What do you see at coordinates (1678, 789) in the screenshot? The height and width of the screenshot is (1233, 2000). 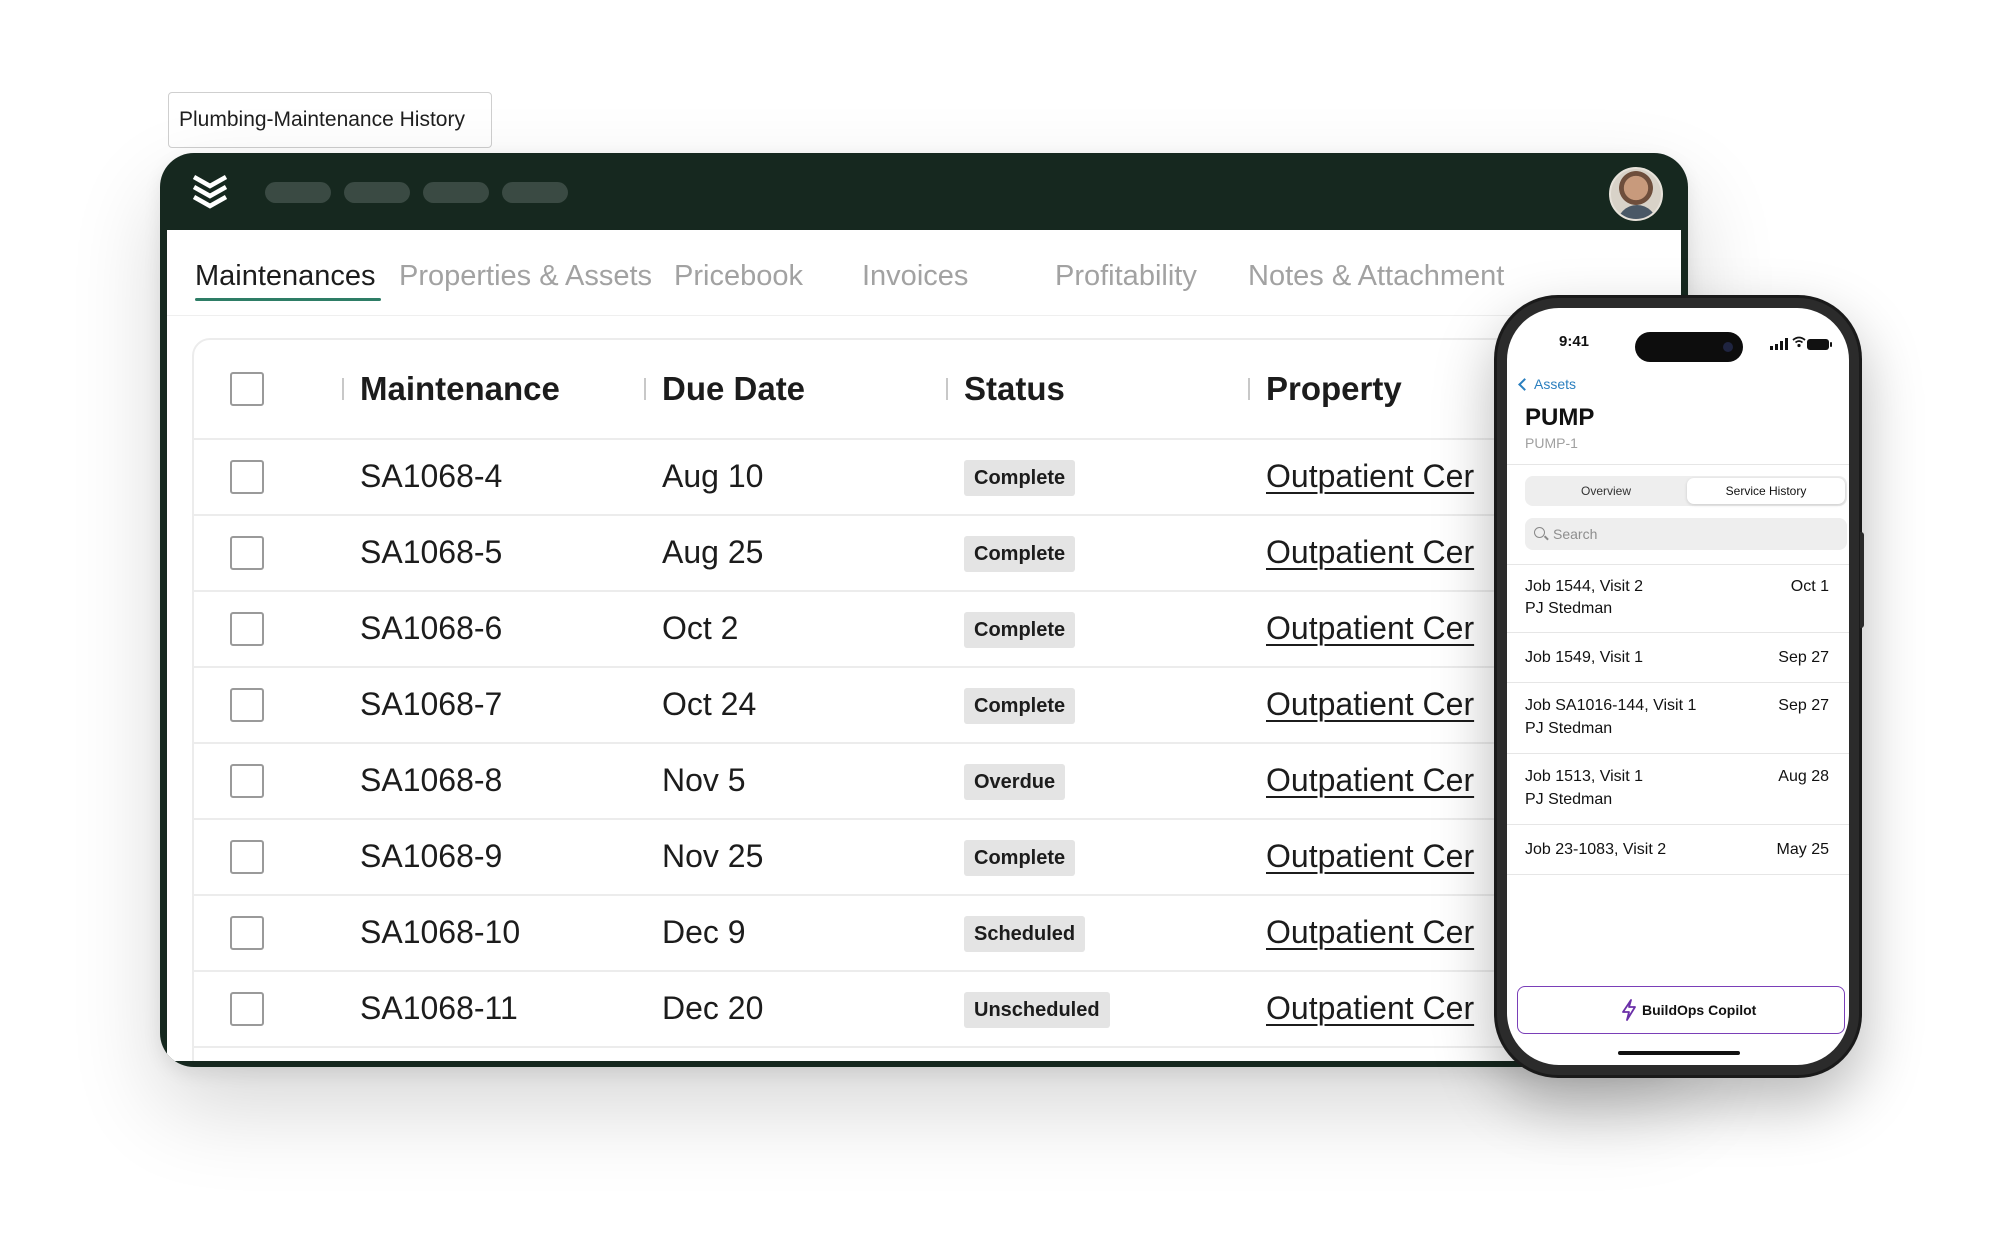 I see `list-item: Job 1513, Visit 1 PJ Stedman Aug 28` at bounding box center [1678, 789].